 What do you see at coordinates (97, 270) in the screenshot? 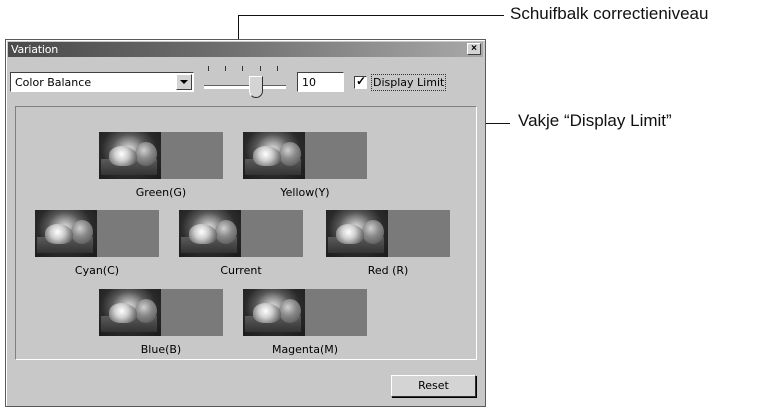
I see `variation-label: Cyan(C)` at bounding box center [97, 270].